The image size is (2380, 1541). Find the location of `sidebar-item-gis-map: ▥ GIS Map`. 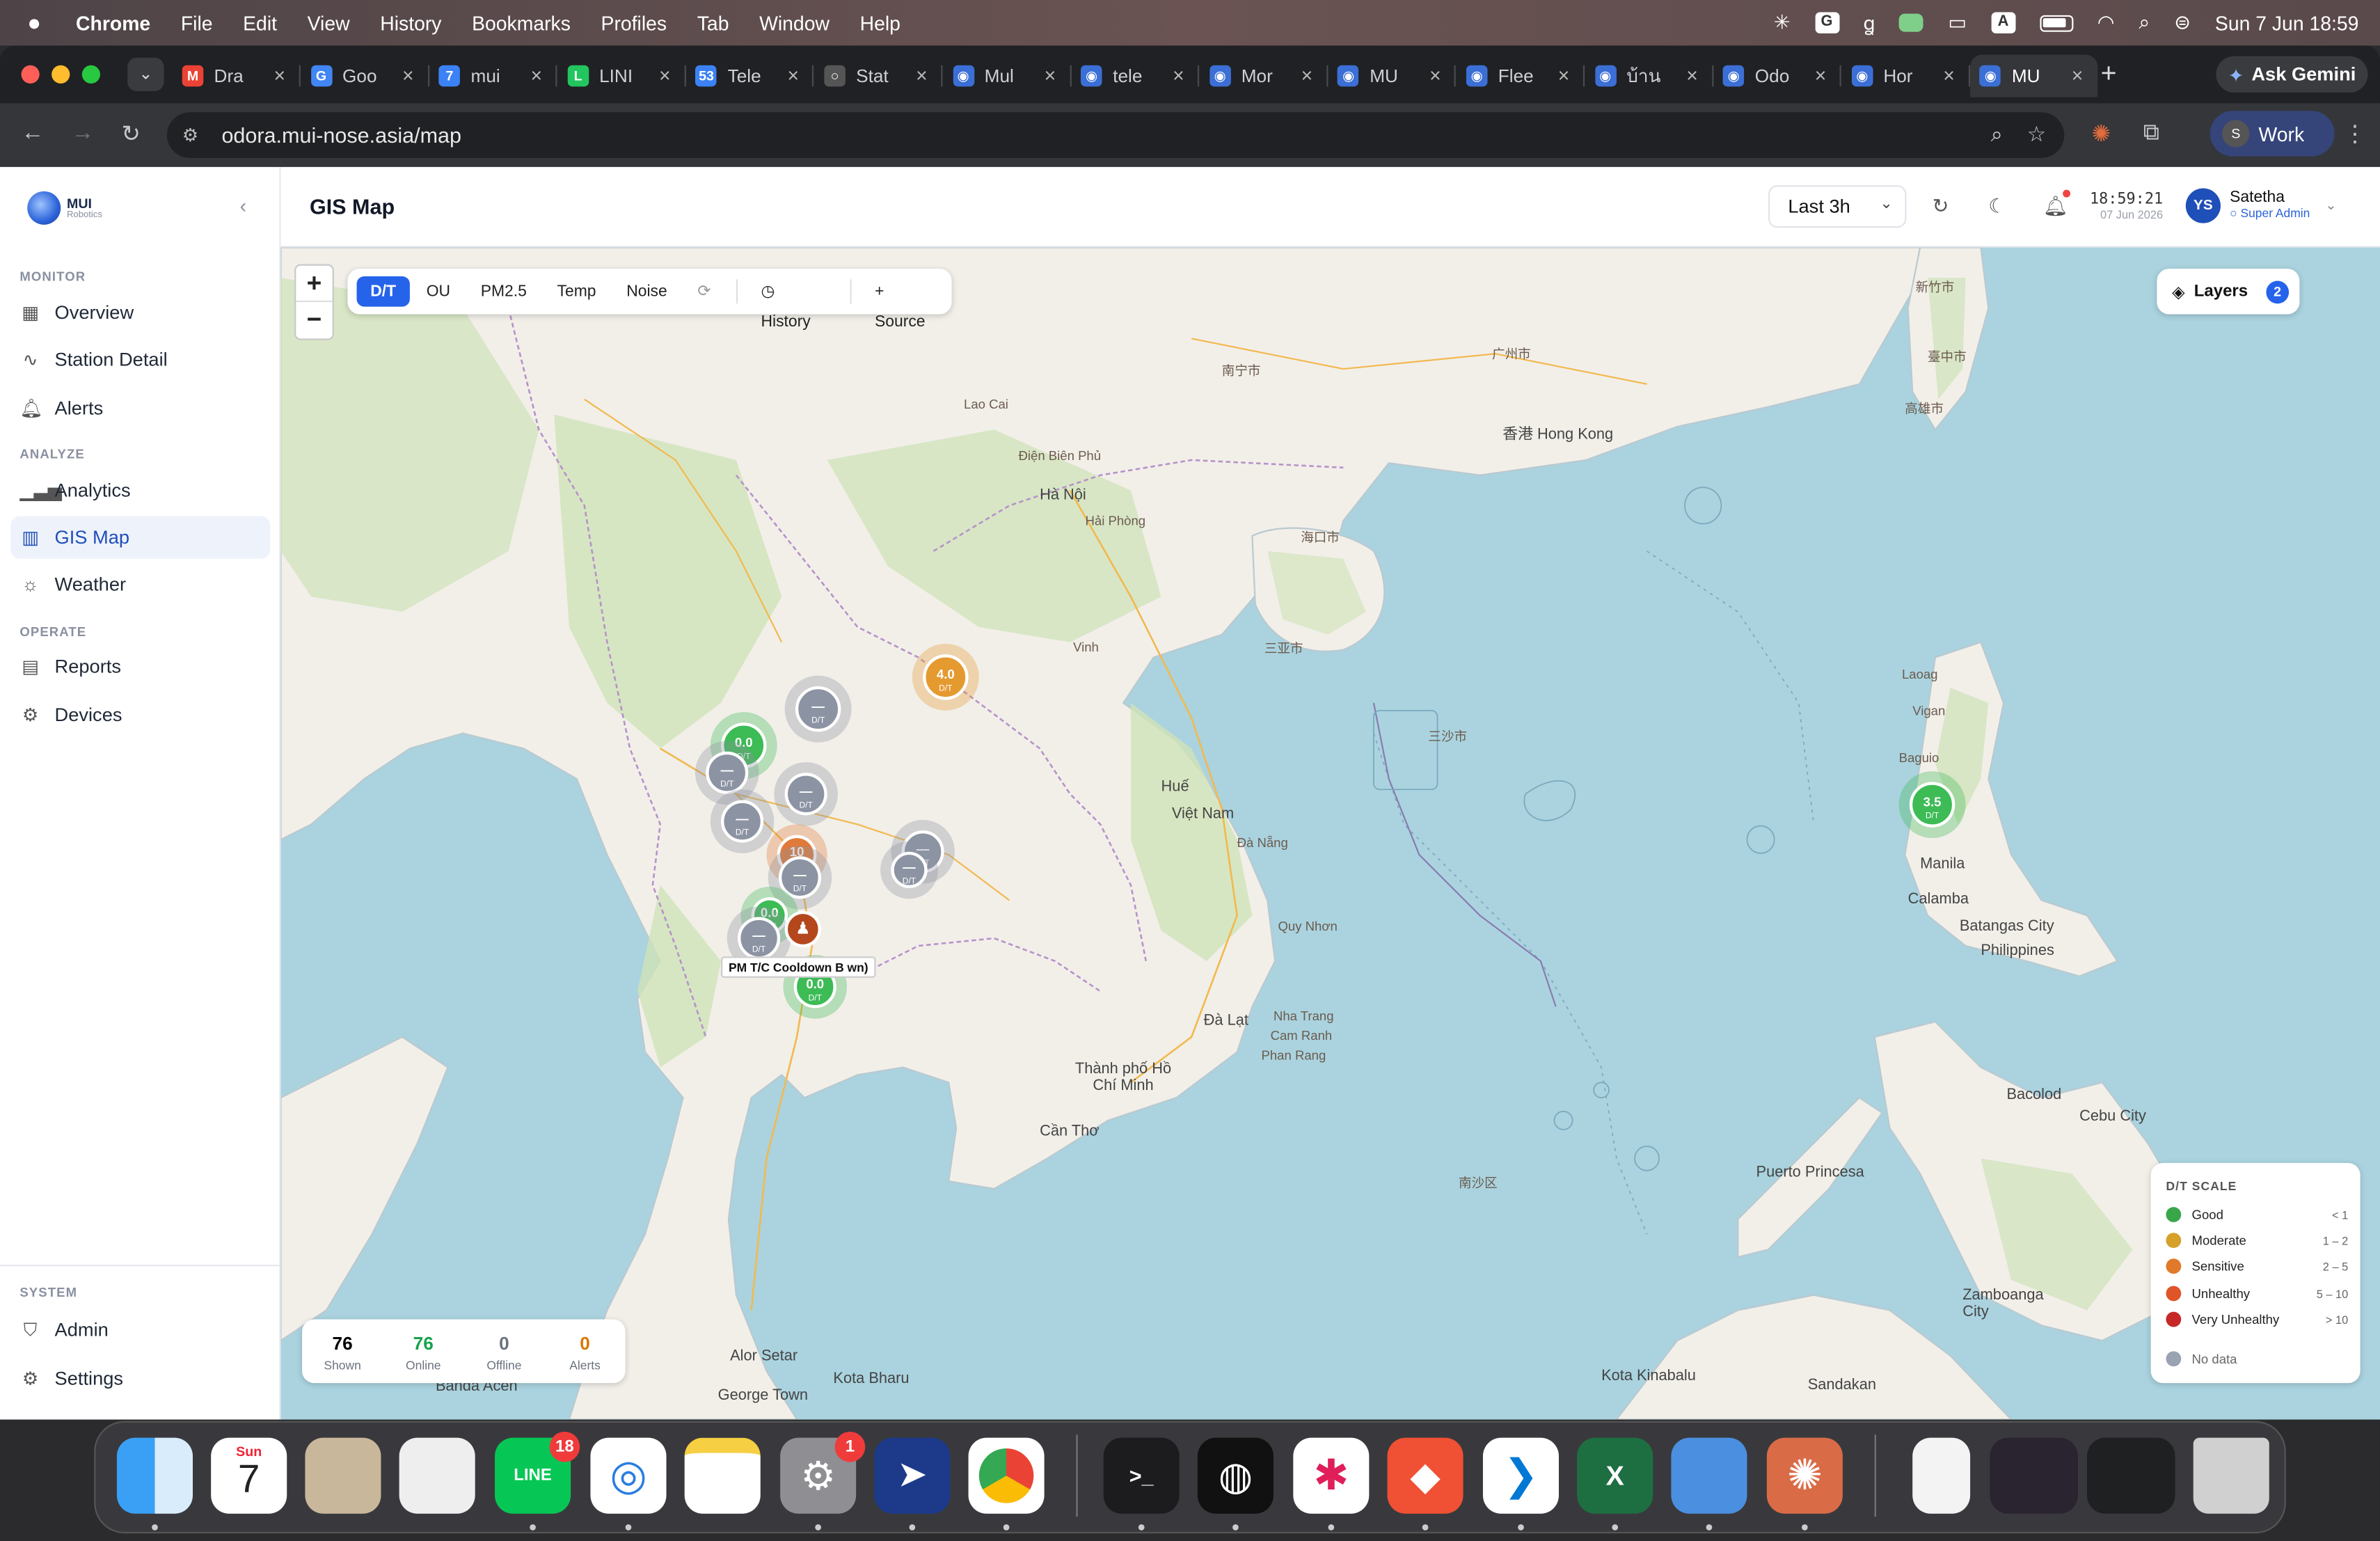

sidebar-item-gis-map: ▥ GIS Map is located at coordinates (140, 537).